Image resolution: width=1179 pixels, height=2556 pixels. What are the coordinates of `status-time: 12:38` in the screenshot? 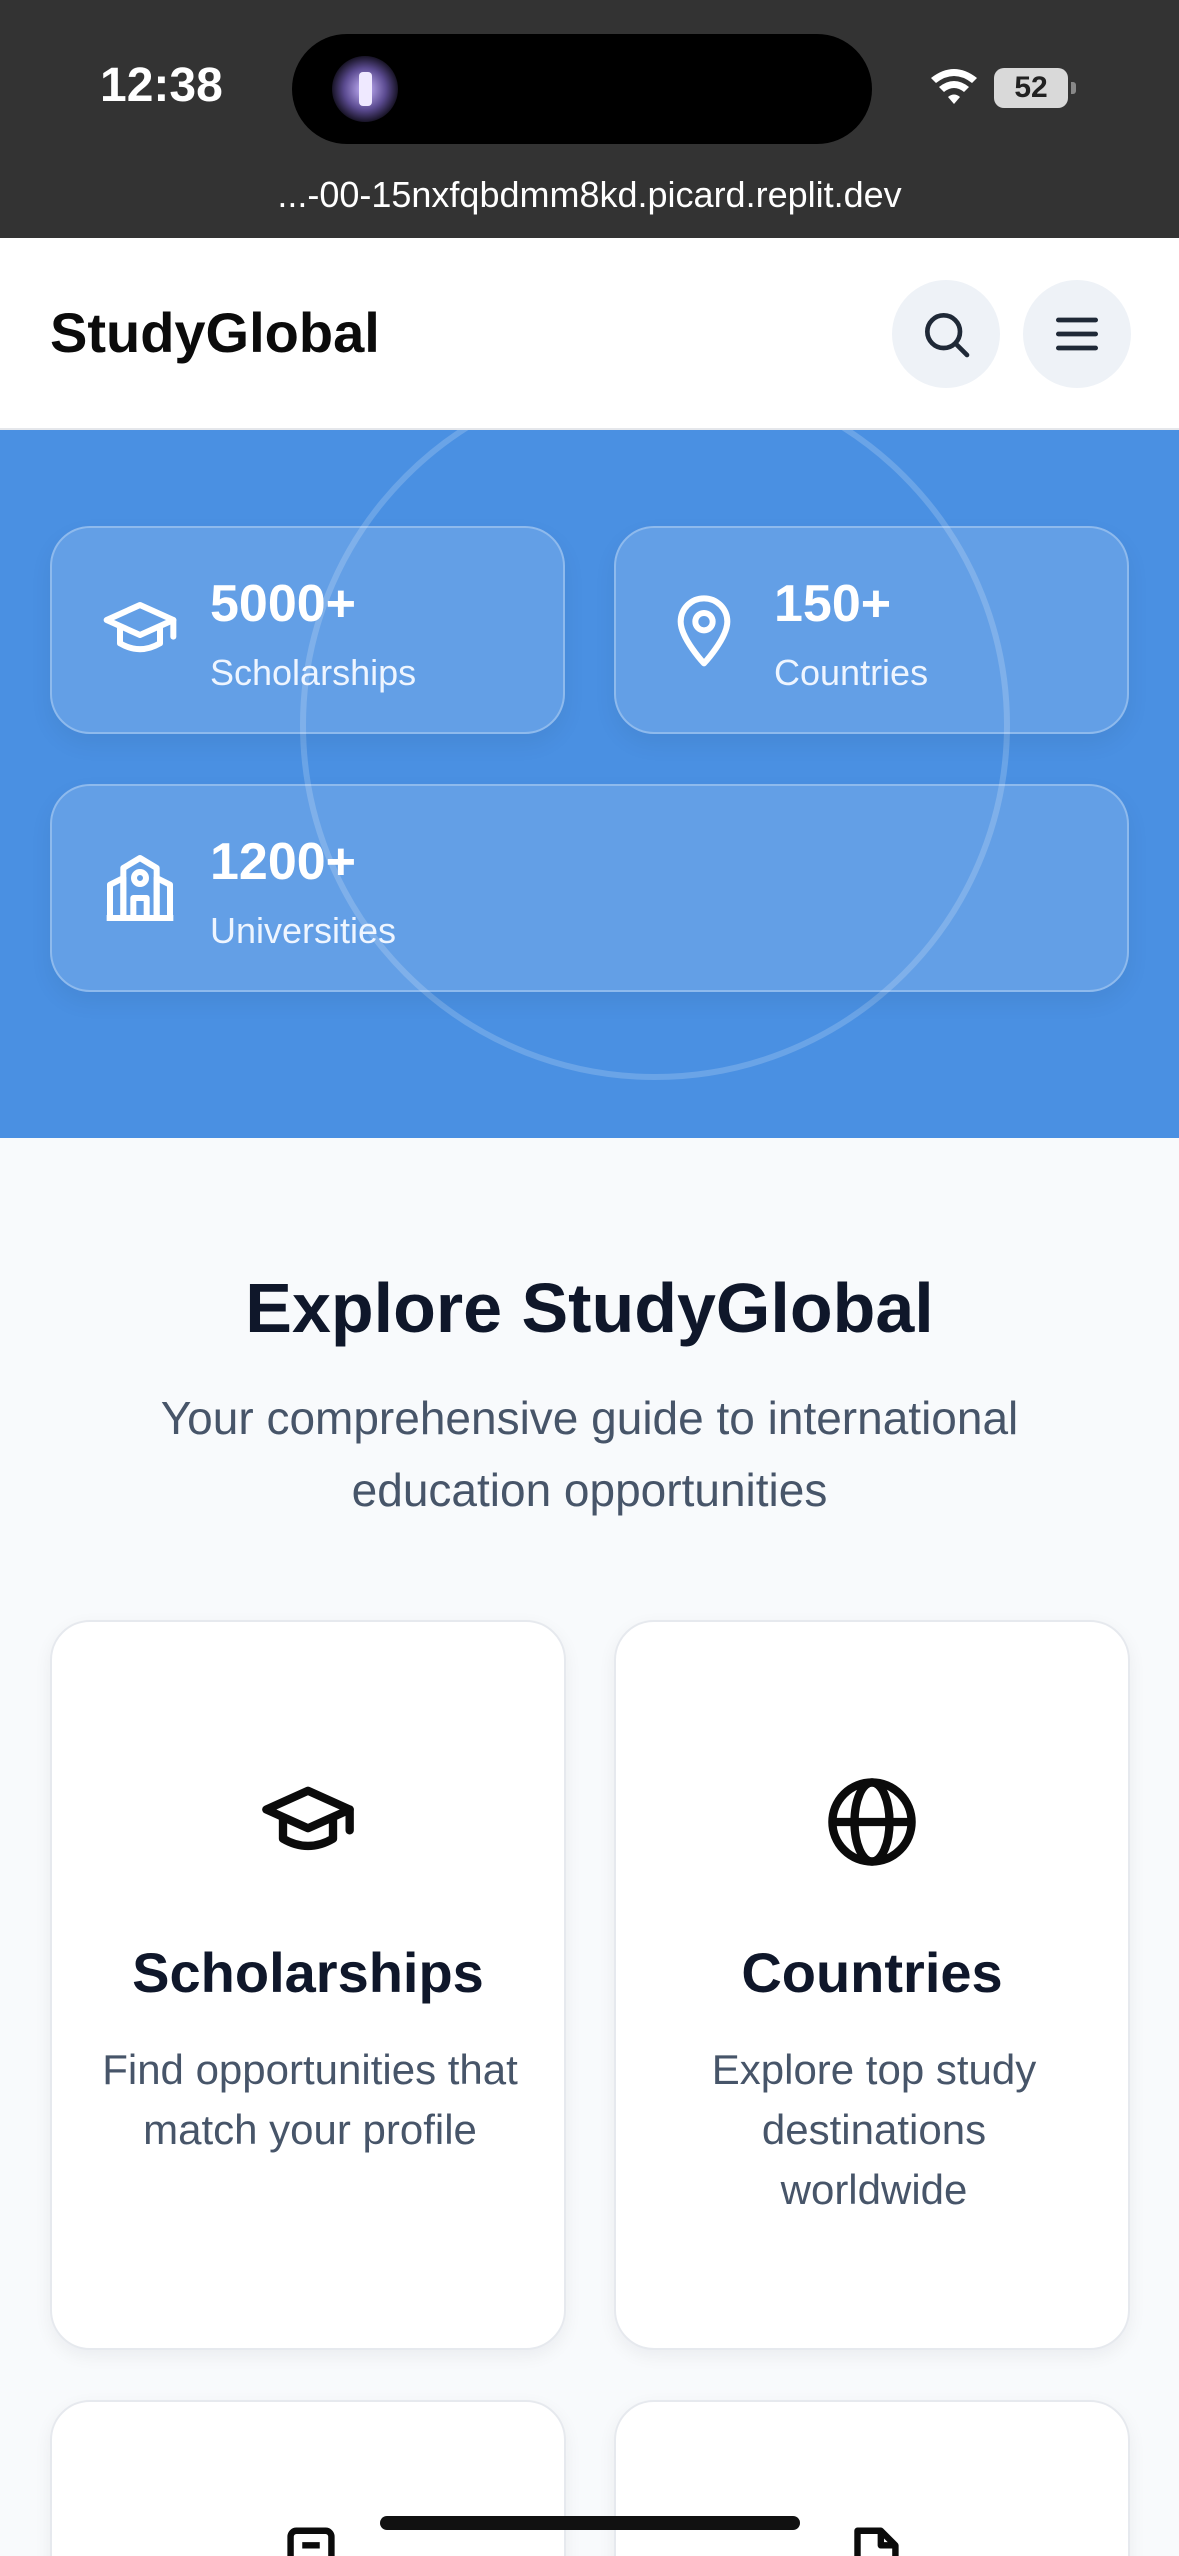 It's located at (161, 85).